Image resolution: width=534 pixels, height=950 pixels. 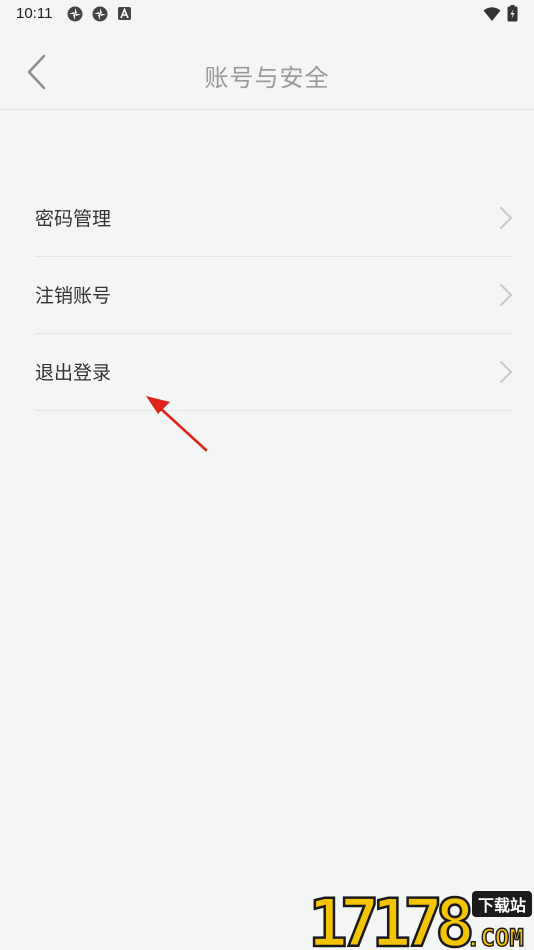 I want to click on wifi-icon, so click(x=492, y=14).